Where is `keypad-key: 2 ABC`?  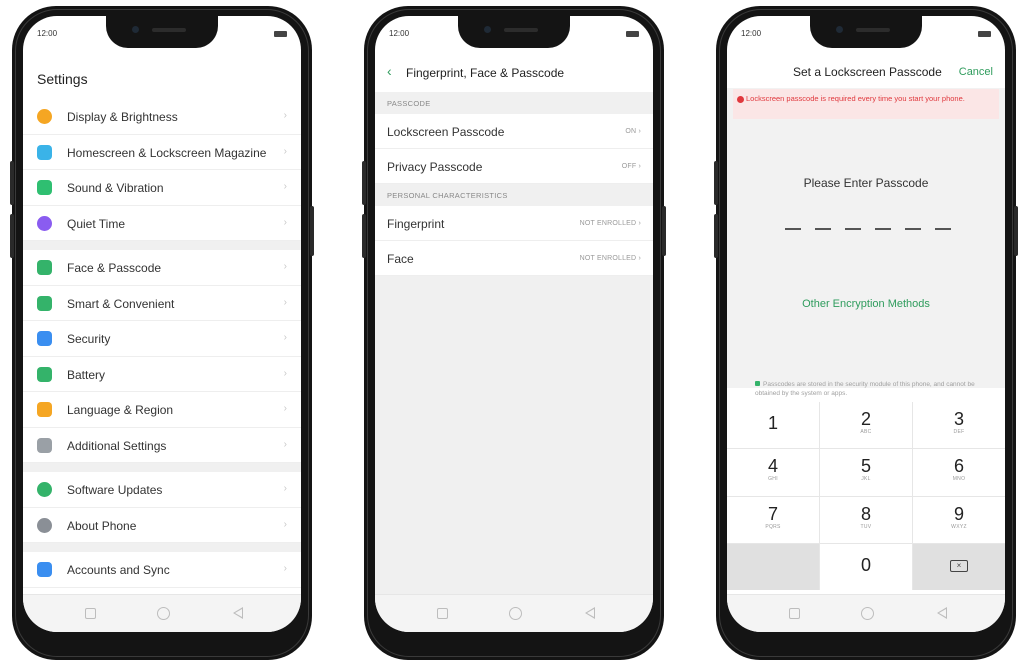
keypad-key: 2 ABC is located at coordinates (866, 425).